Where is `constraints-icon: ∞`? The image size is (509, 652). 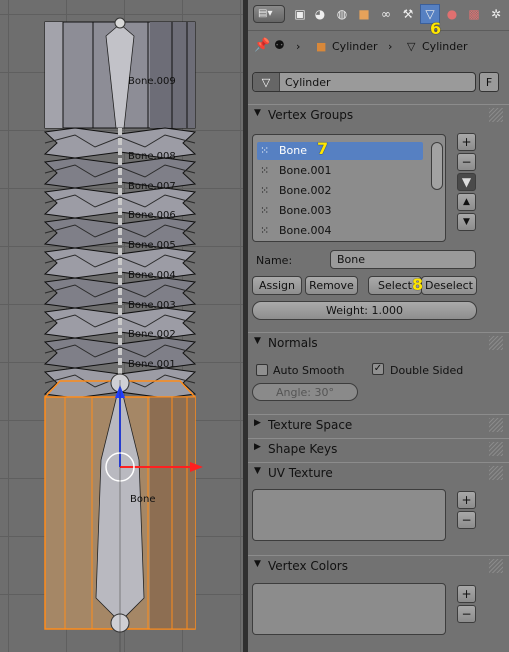 constraints-icon: ∞ is located at coordinates (386, 14).